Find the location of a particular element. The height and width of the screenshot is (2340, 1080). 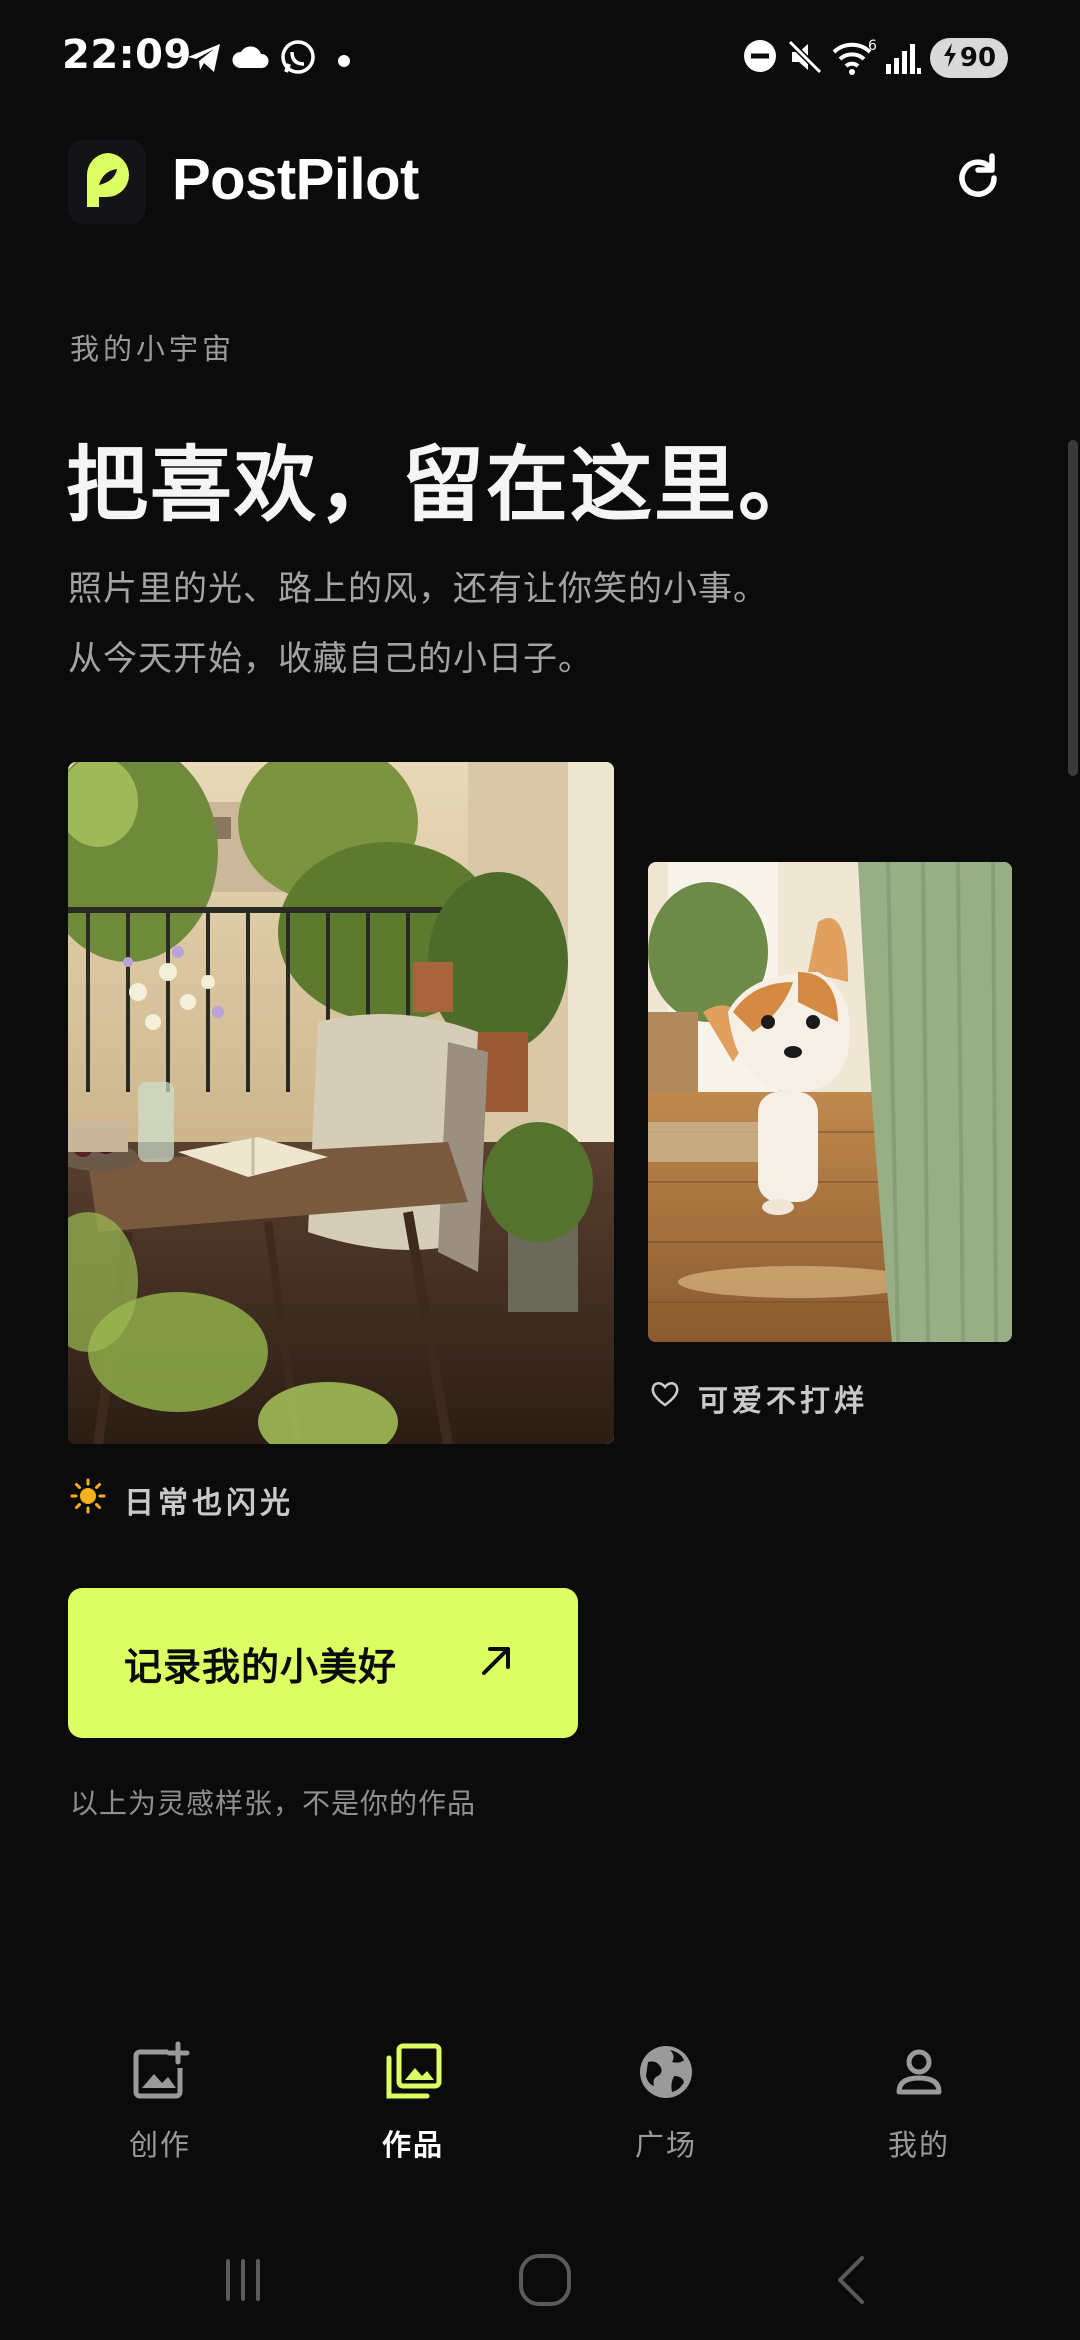

telegram-icon is located at coordinates (204, 60).